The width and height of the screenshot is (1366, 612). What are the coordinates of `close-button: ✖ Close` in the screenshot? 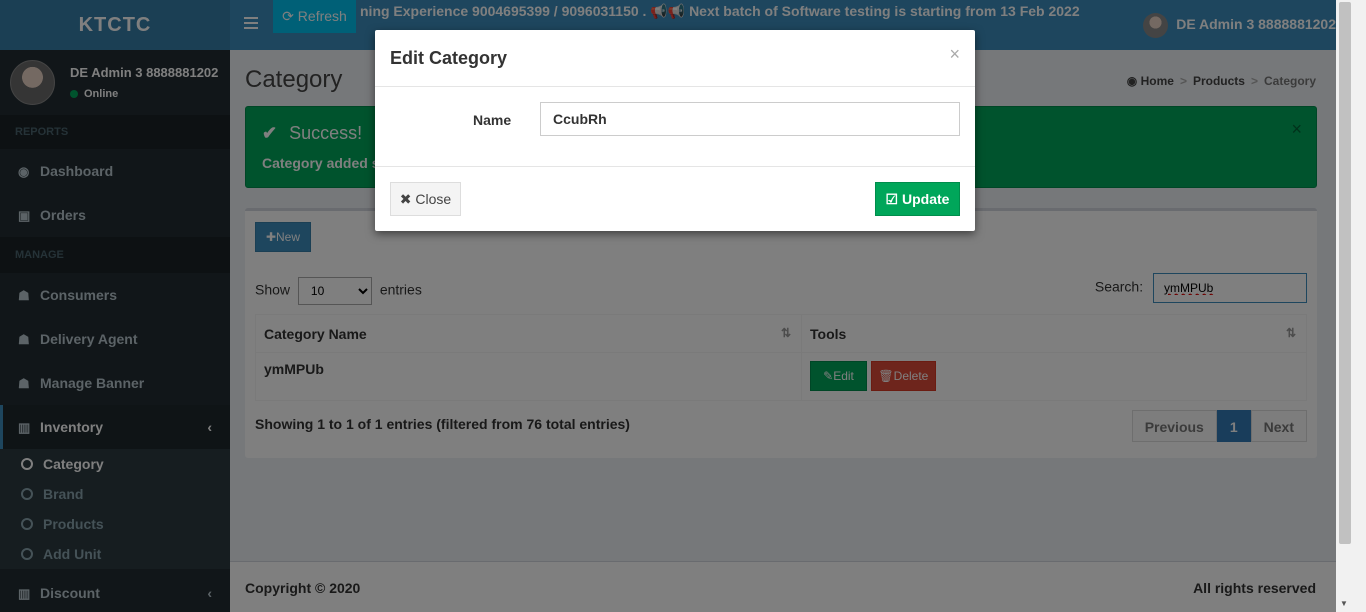 It's located at (425, 199).